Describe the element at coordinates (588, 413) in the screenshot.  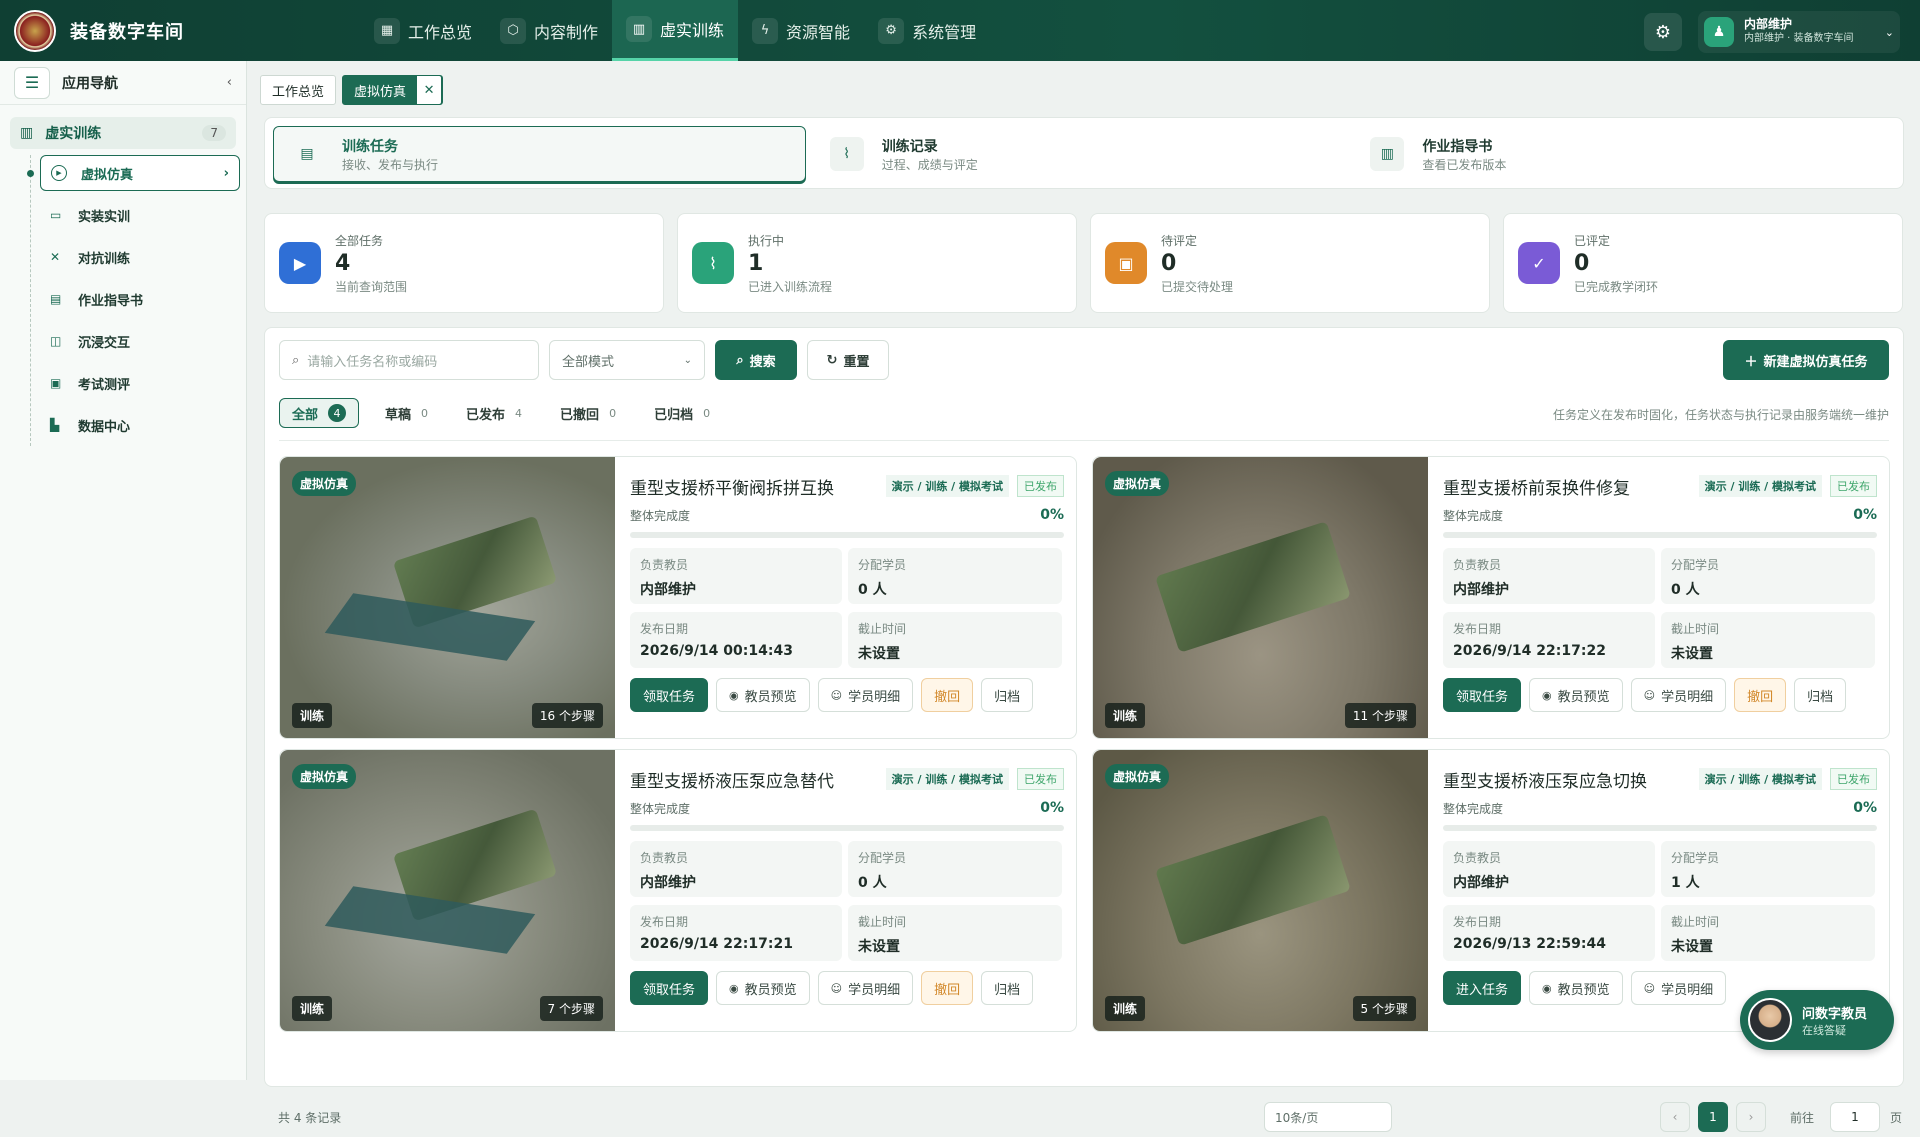
I see `status-tab-withdrawn: 已撤回 0` at that location.